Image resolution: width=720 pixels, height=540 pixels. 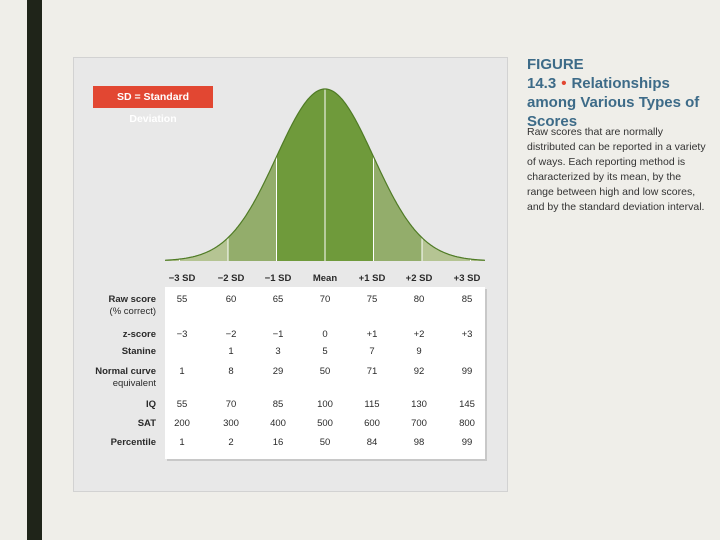 I want to click on table-cell: 600, so click(x=372, y=423).